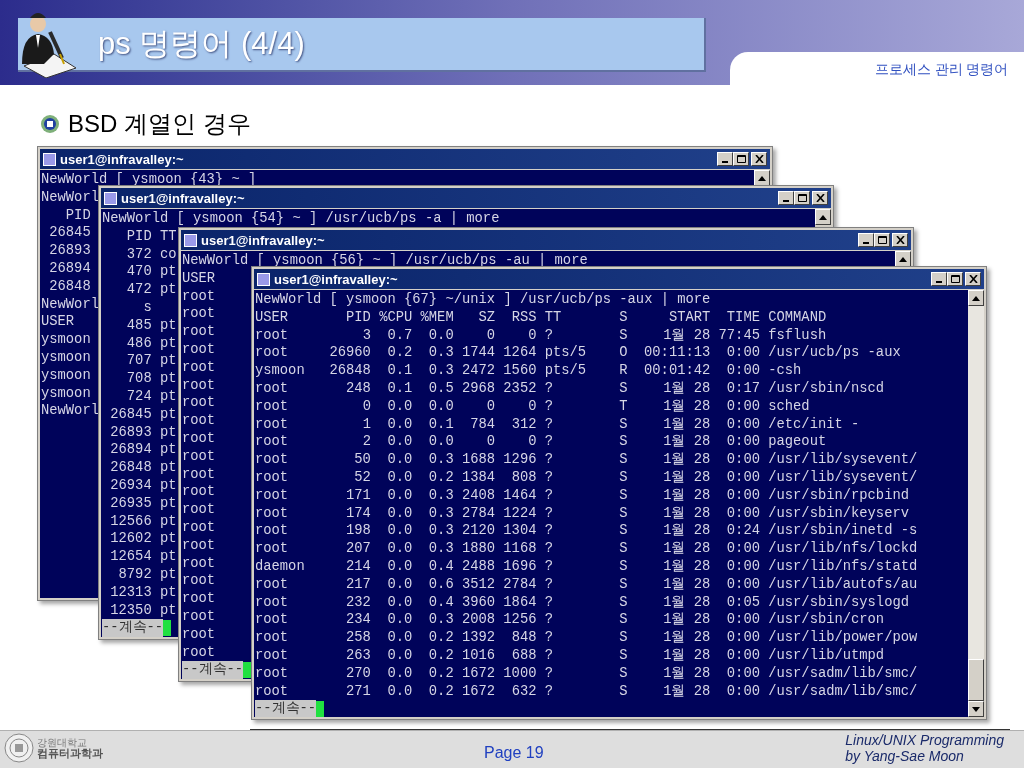  I want to click on maximize-icon, so click(741, 159).